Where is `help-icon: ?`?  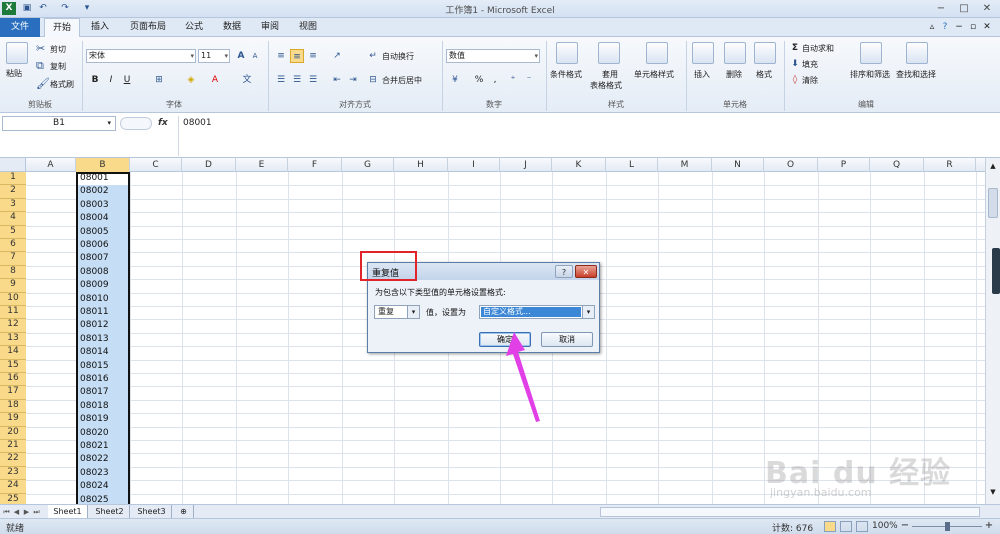
help-icon: ? is located at coordinates (945, 27).